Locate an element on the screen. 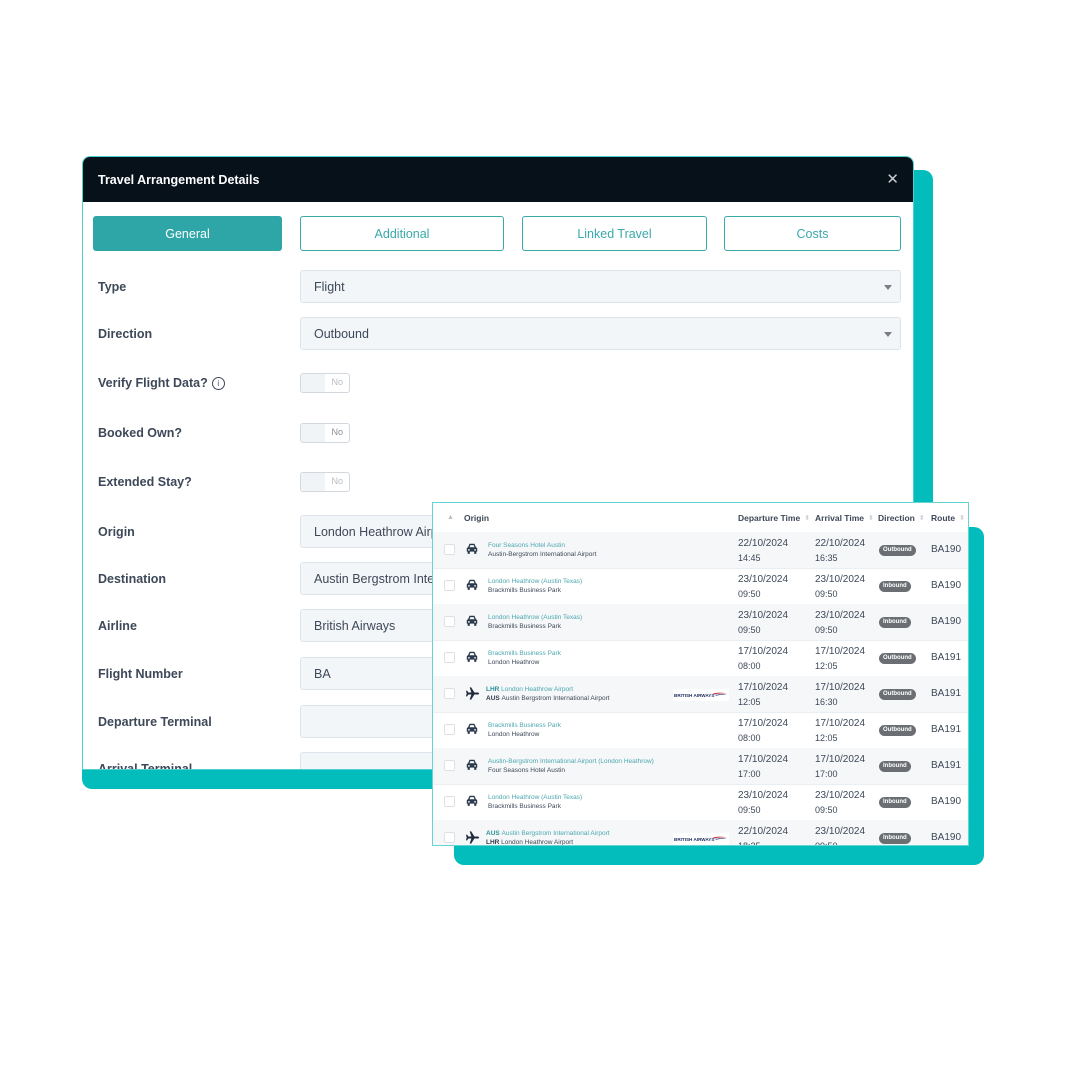  route-cell: BA191 is located at coordinates (946, 765).